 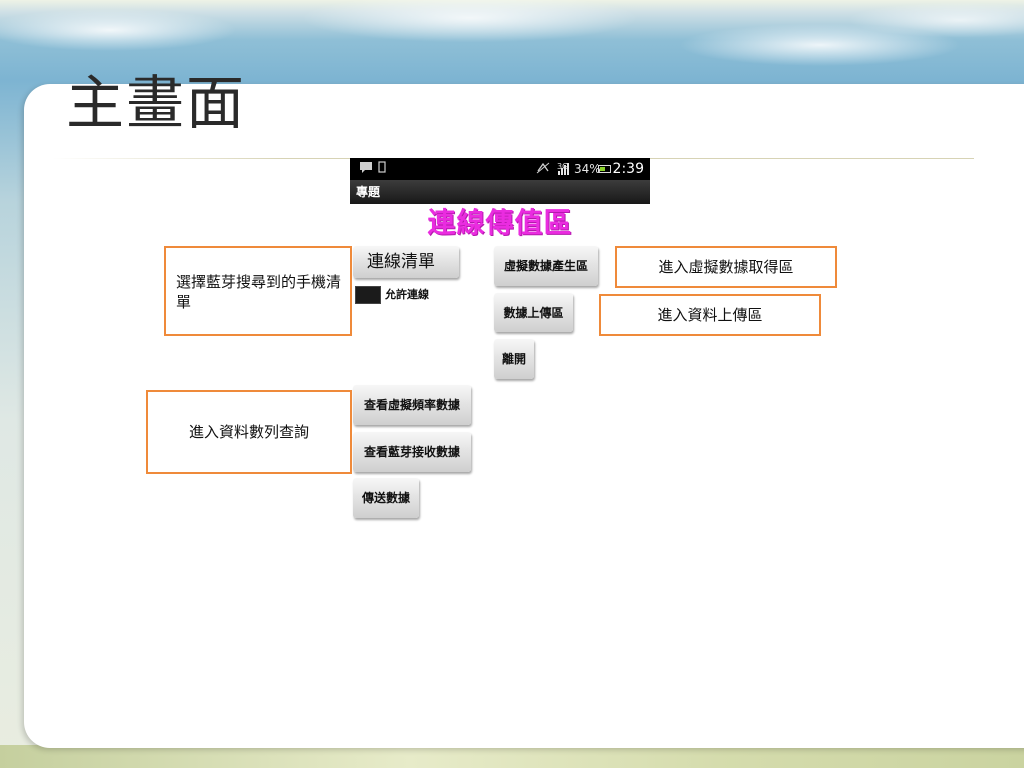 I want to click on view-virtual-frequency-button: 查看虛擬頻率數據, so click(x=412, y=405).